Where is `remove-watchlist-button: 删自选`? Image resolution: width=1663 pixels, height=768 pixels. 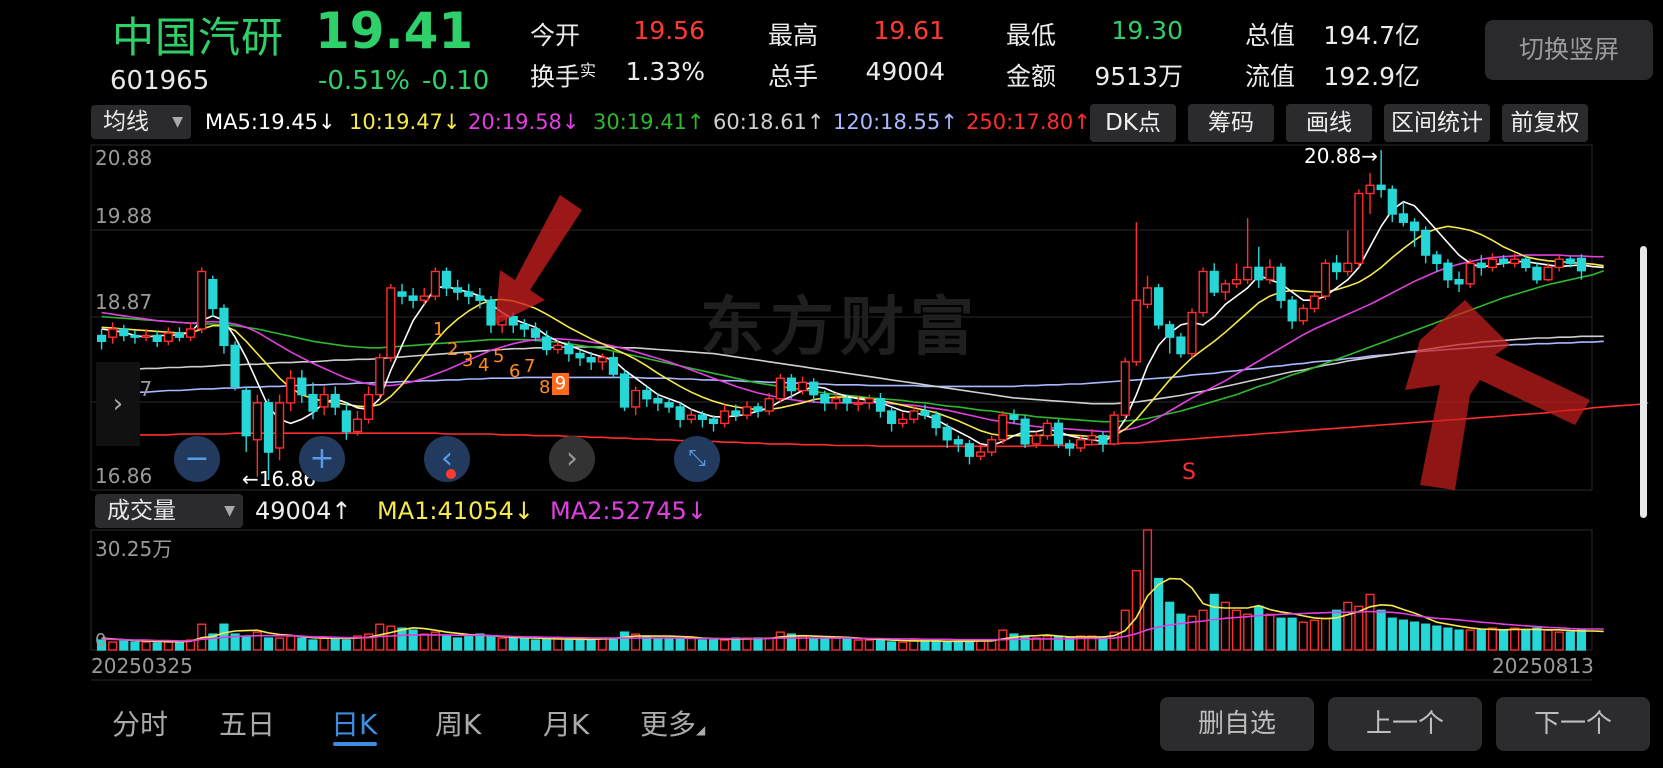 remove-watchlist-button: 删自选 is located at coordinates (1237, 724).